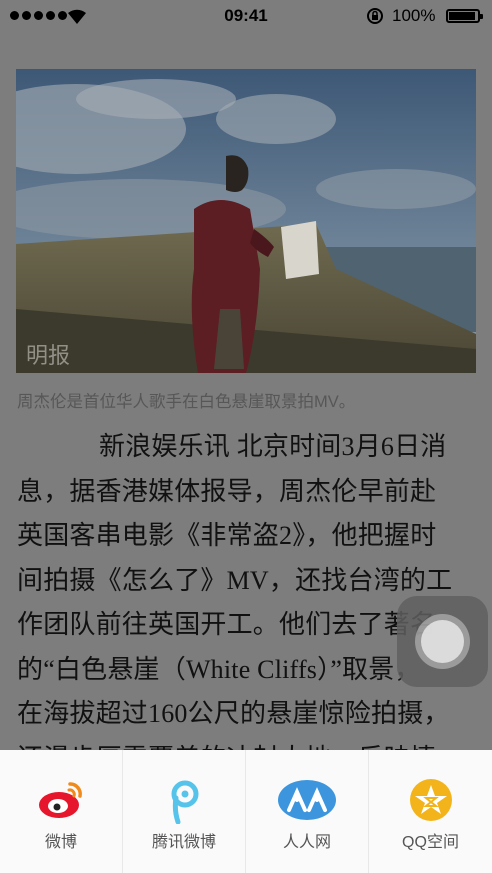  I want to click on assistive-touch-button, so click(442, 641).